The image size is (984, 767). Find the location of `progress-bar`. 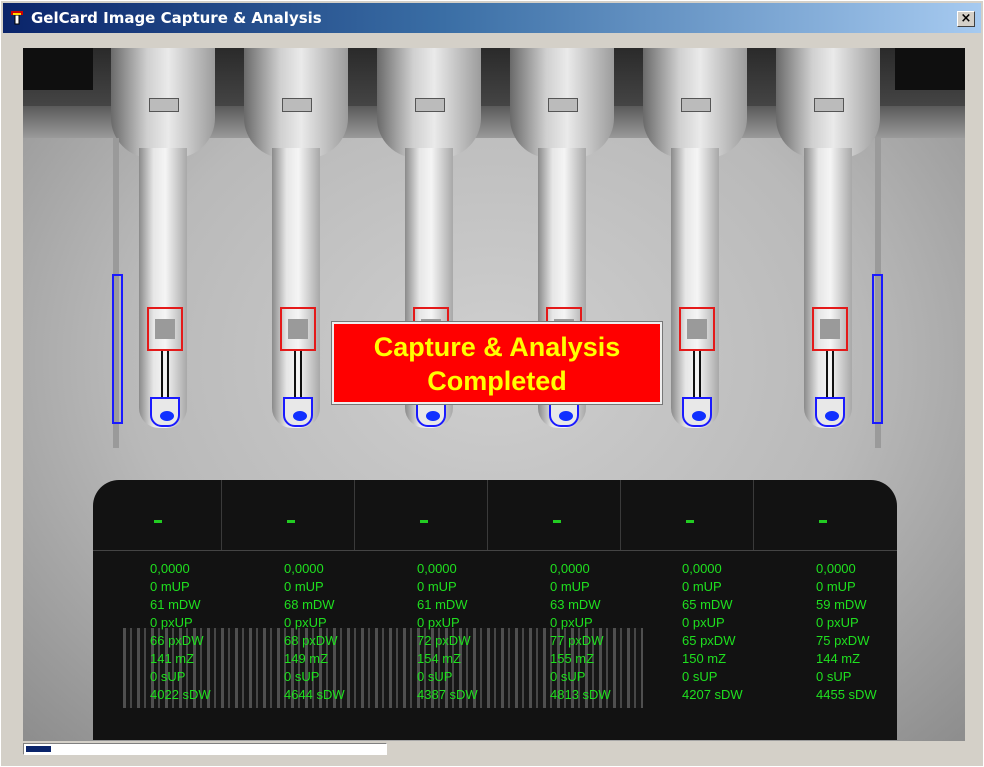

progress-bar is located at coordinates (205, 749).